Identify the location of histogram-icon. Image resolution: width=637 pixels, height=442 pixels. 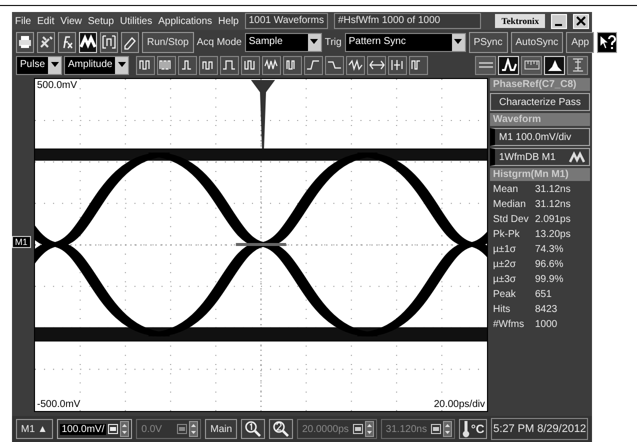
(554, 65).